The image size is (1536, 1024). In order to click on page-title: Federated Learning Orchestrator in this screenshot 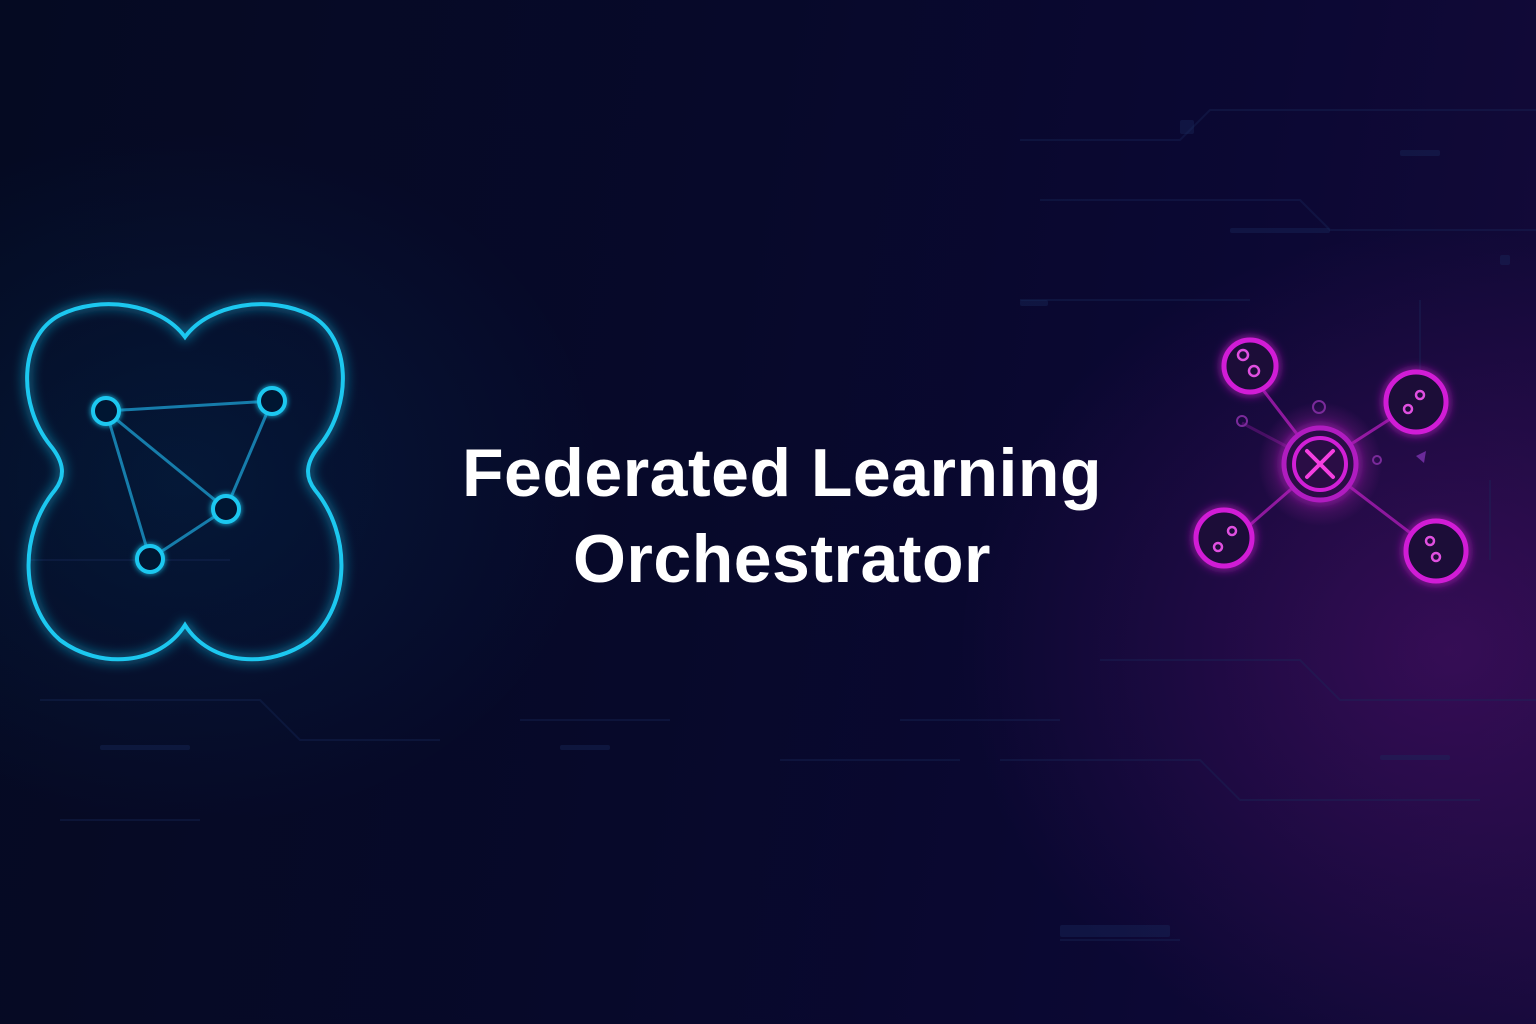, I will do `click(782, 516)`.